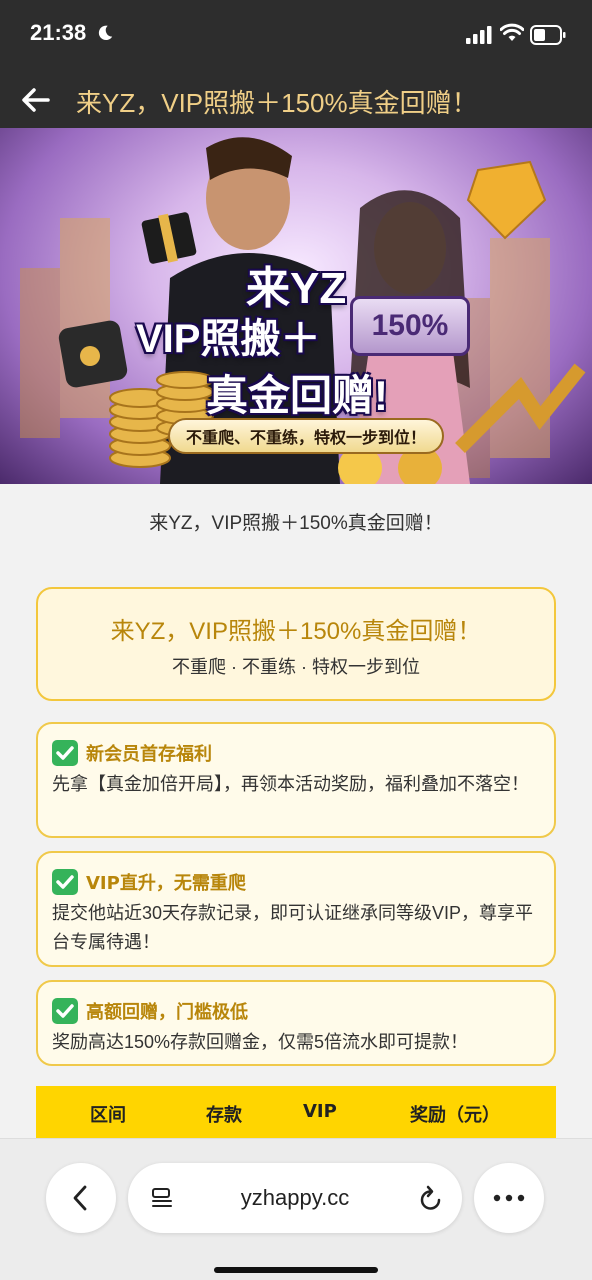 This screenshot has width=592, height=1280. What do you see at coordinates (512, 32) in the screenshot?
I see `wifi-icon` at bounding box center [512, 32].